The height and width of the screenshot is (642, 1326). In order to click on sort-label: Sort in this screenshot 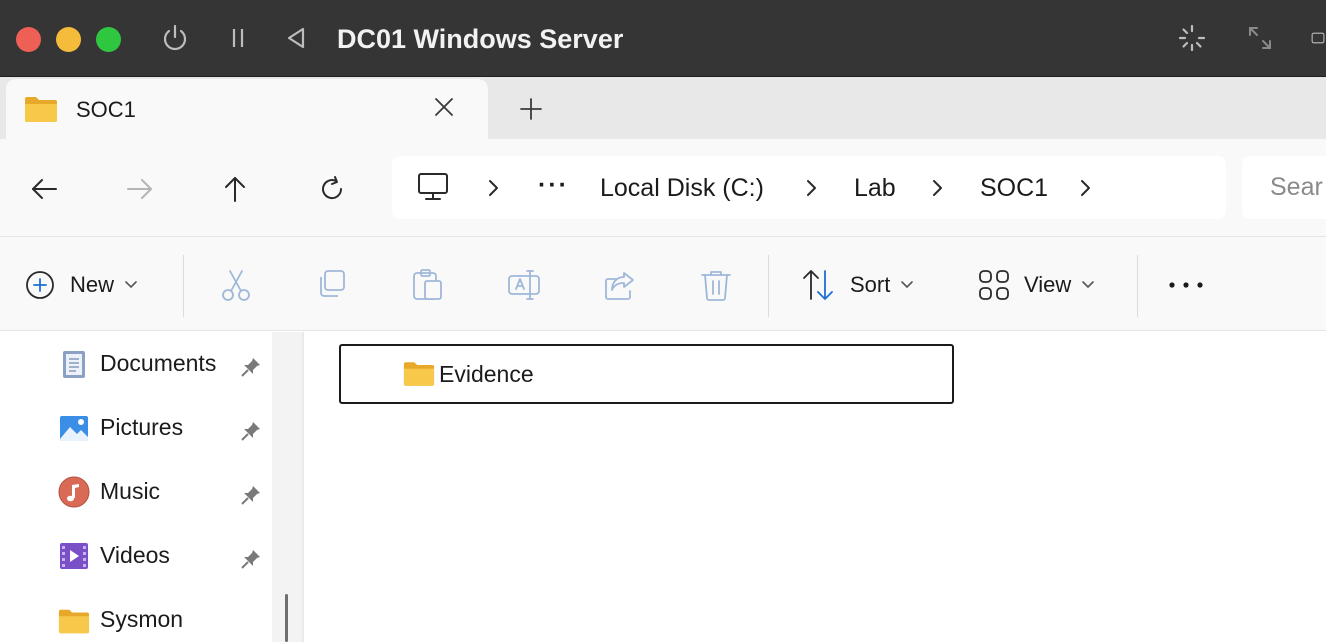, I will do `click(870, 284)`.